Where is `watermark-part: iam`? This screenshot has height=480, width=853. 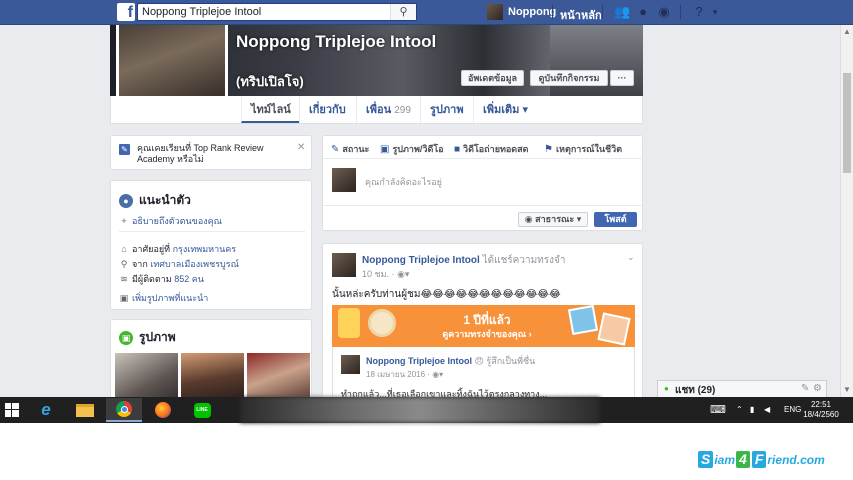 watermark-part: iam is located at coordinates (725, 459).